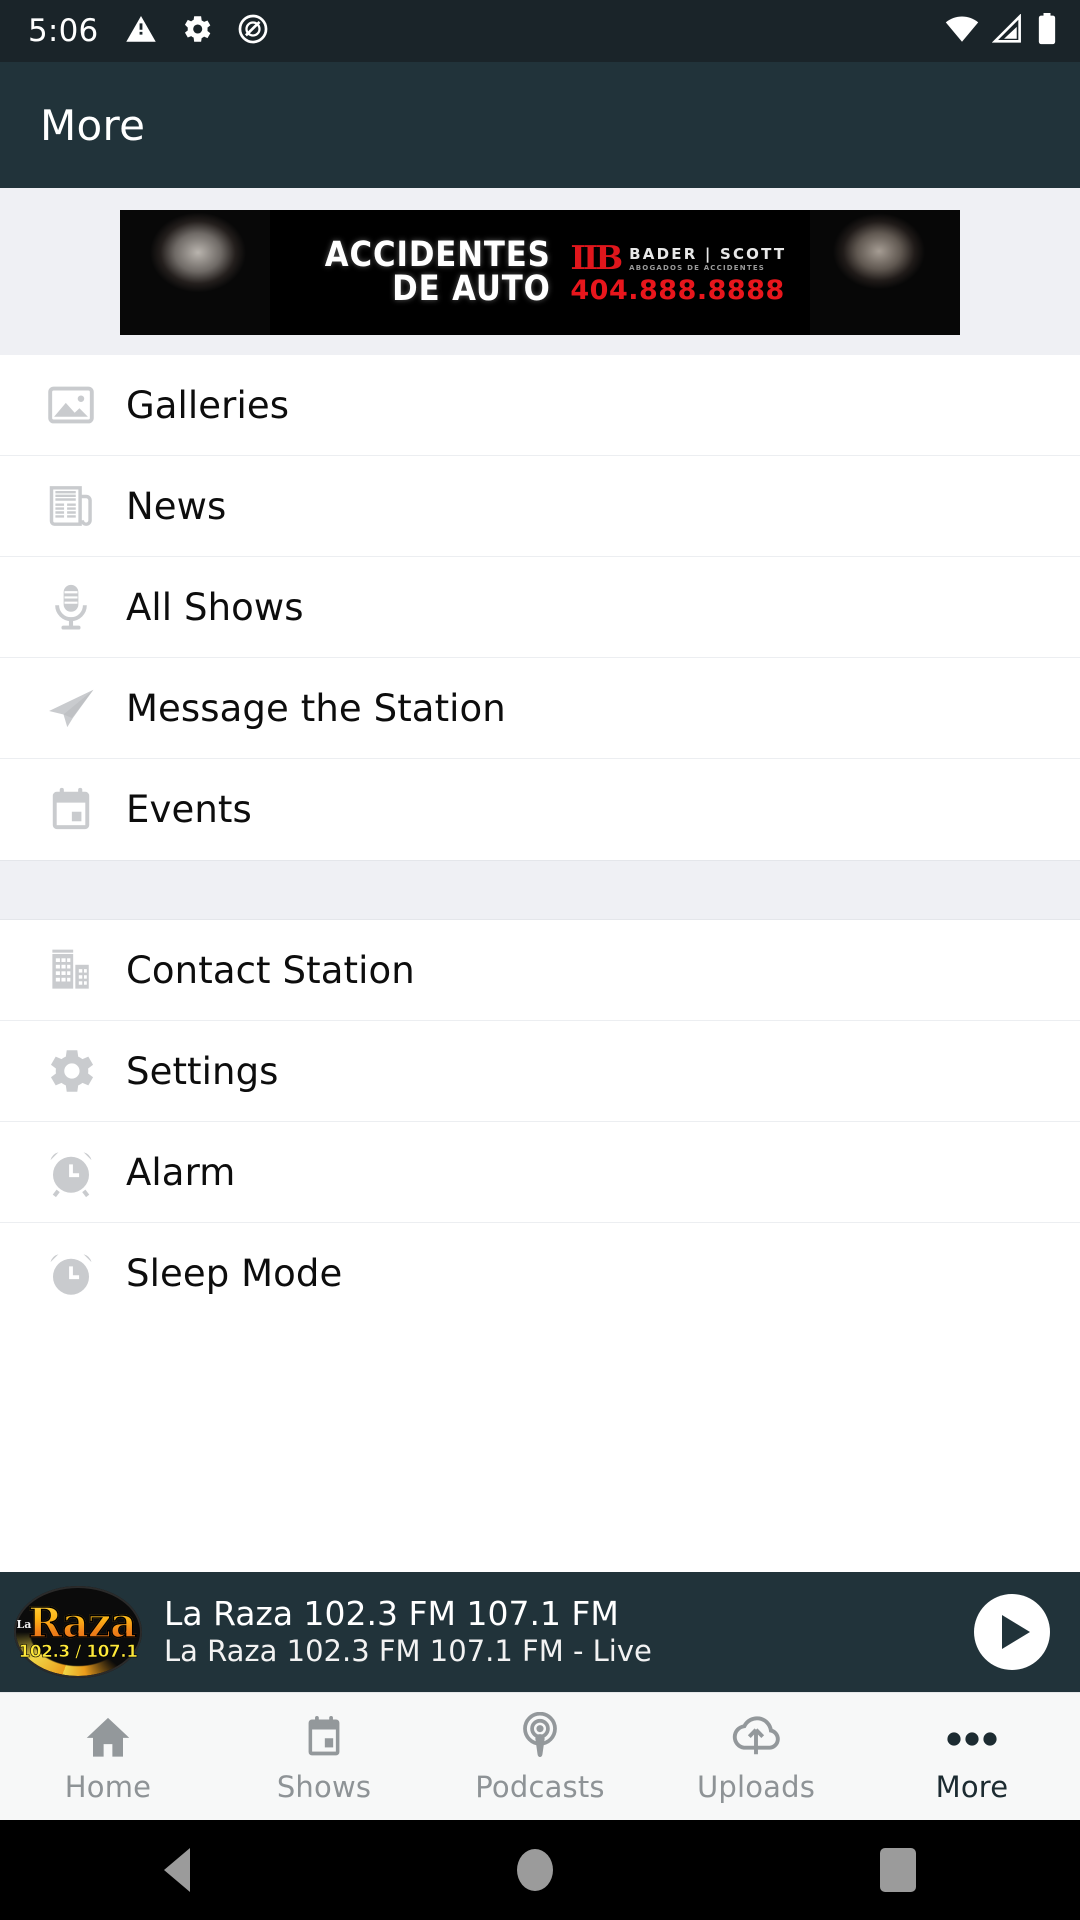  What do you see at coordinates (540, 890) in the screenshot?
I see `menu-group-divider` at bounding box center [540, 890].